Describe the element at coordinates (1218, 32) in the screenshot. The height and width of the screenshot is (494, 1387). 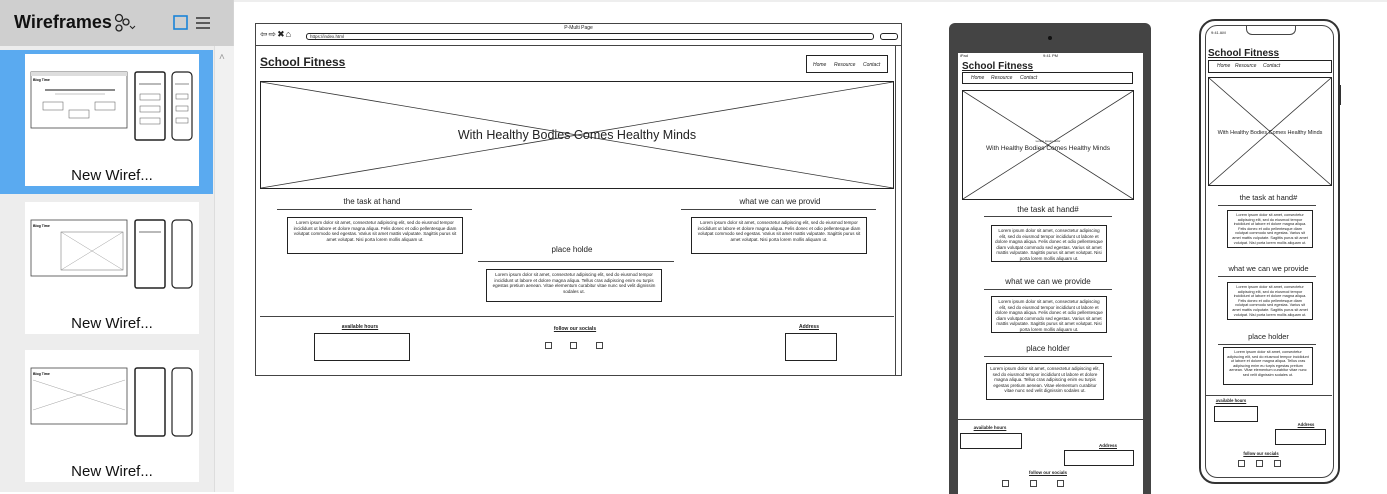
I see `status-time: 9:41 AM` at that location.